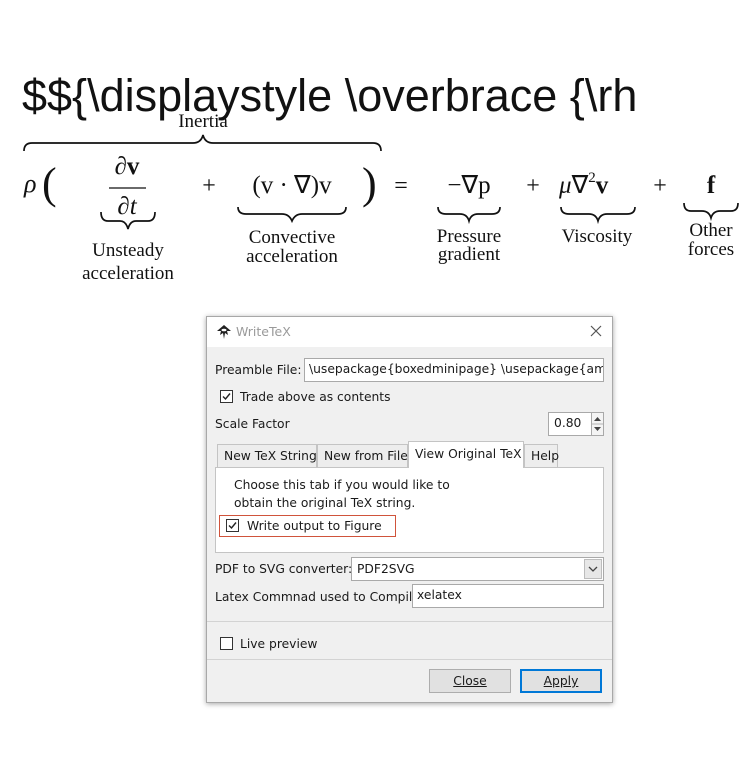 The width and height of the screenshot is (752, 761). I want to click on close-button: Close, so click(470, 681).